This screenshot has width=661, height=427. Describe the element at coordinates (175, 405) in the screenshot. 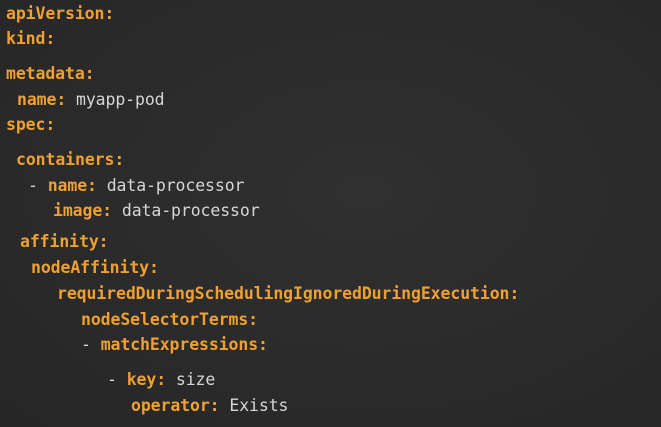

I see `yaml-key-operator: operator:` at that location.